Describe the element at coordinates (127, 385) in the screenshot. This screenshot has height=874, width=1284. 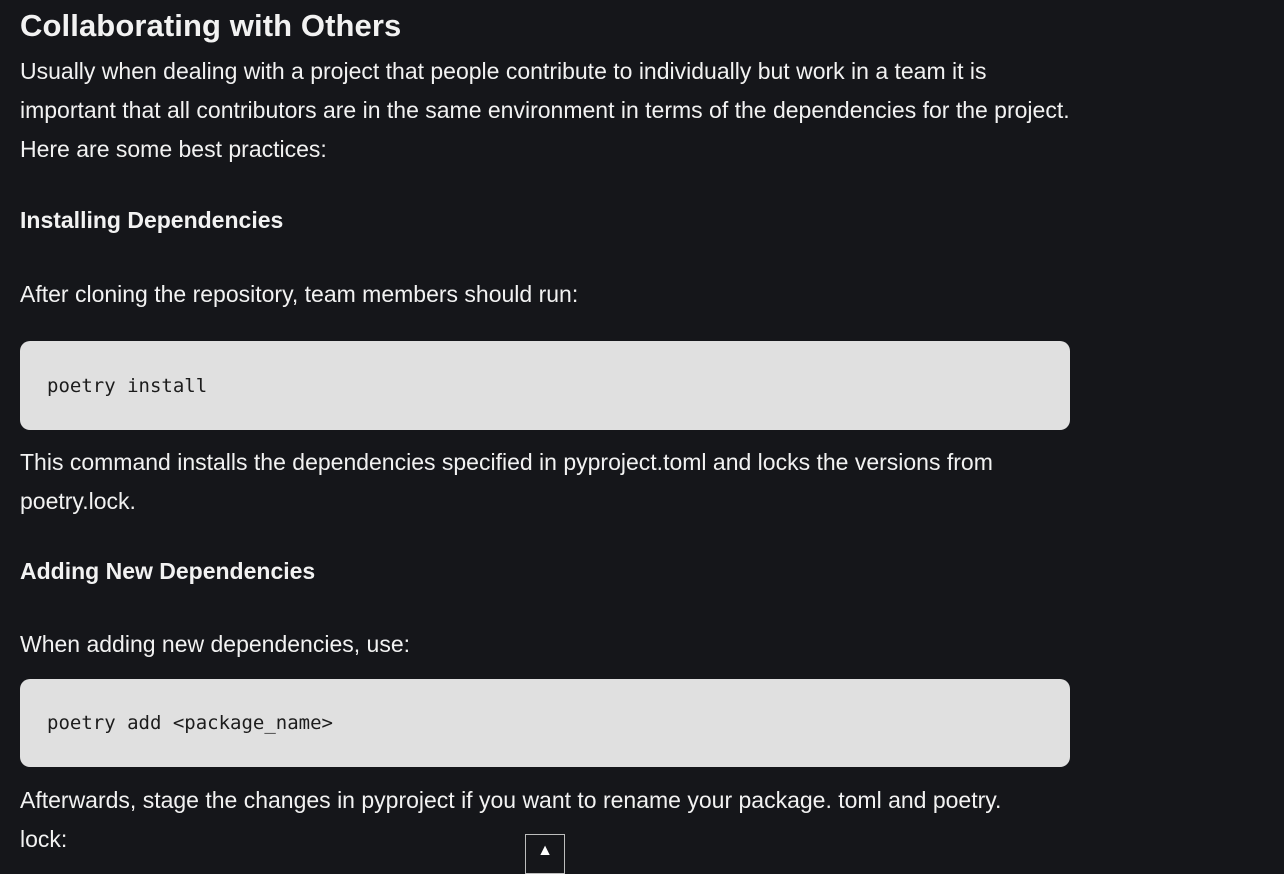
I see `code-text: poetry install` at that location.